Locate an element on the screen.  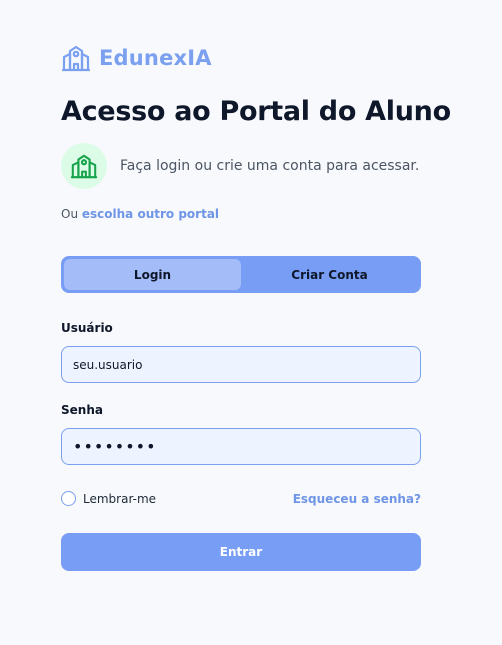
remember-me-label: Lembrar-me is located at coordinates (120, 498).